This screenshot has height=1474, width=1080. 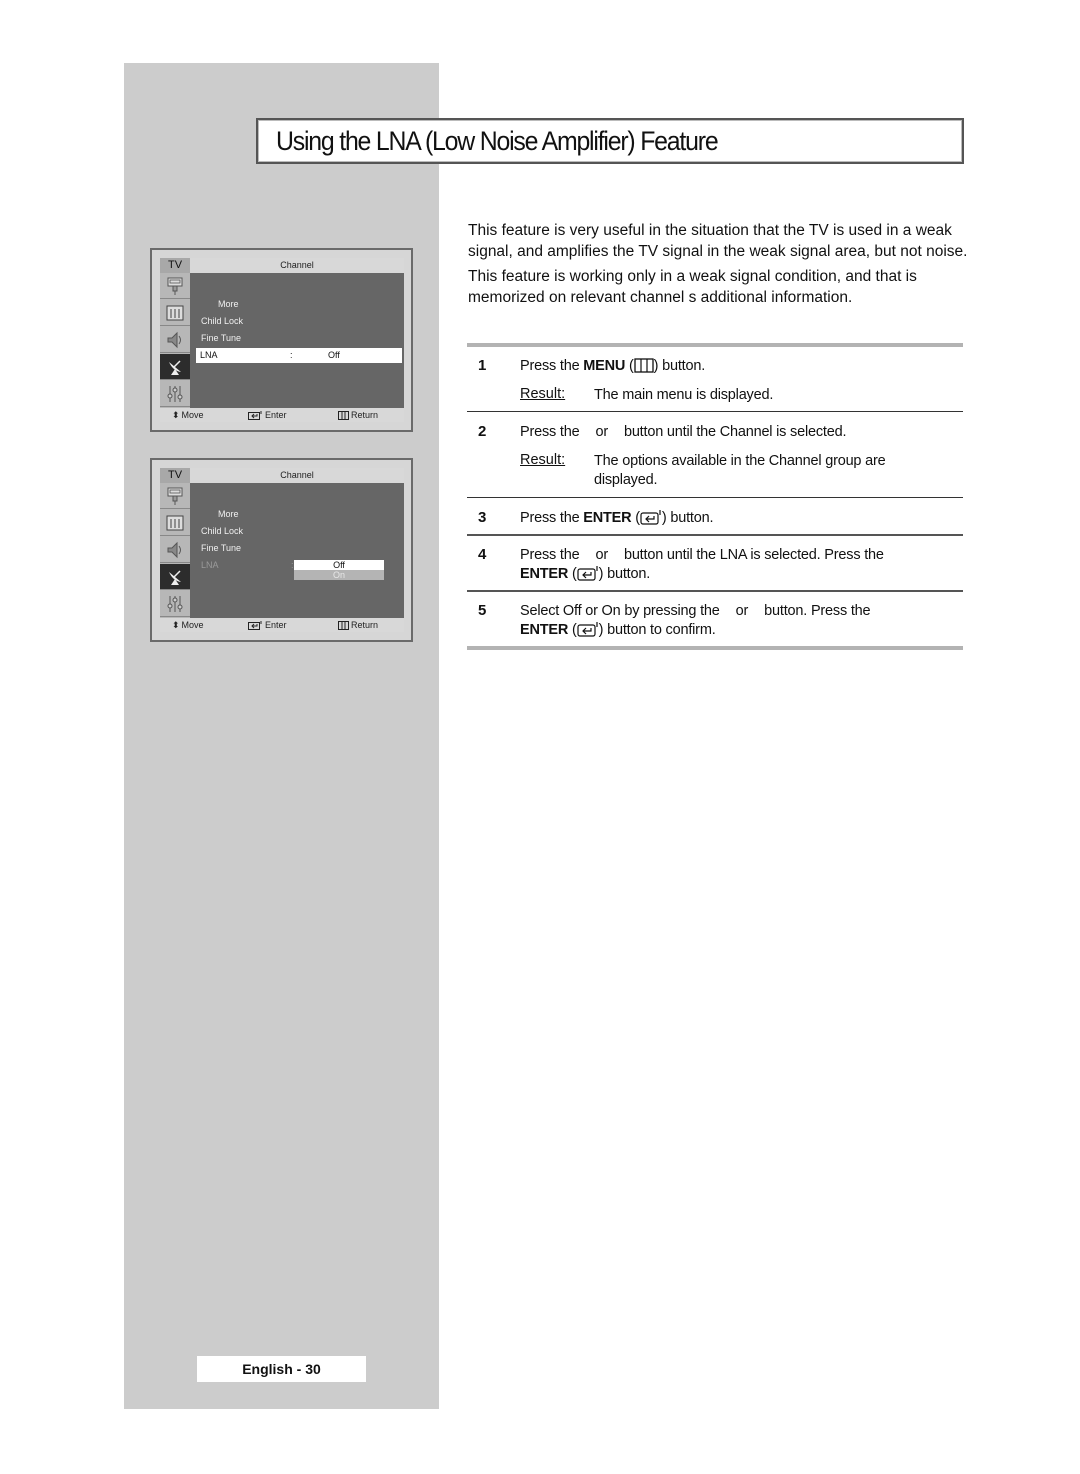 What do you see at coordinates (334, 355) in the screenshot?
I see `lna-value: Off` at bounding box center [334, 355].